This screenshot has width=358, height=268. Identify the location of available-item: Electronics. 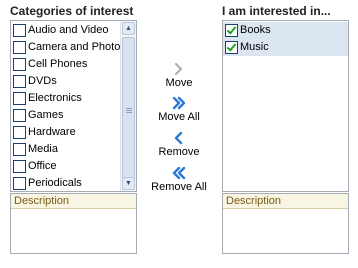
(65, 98).